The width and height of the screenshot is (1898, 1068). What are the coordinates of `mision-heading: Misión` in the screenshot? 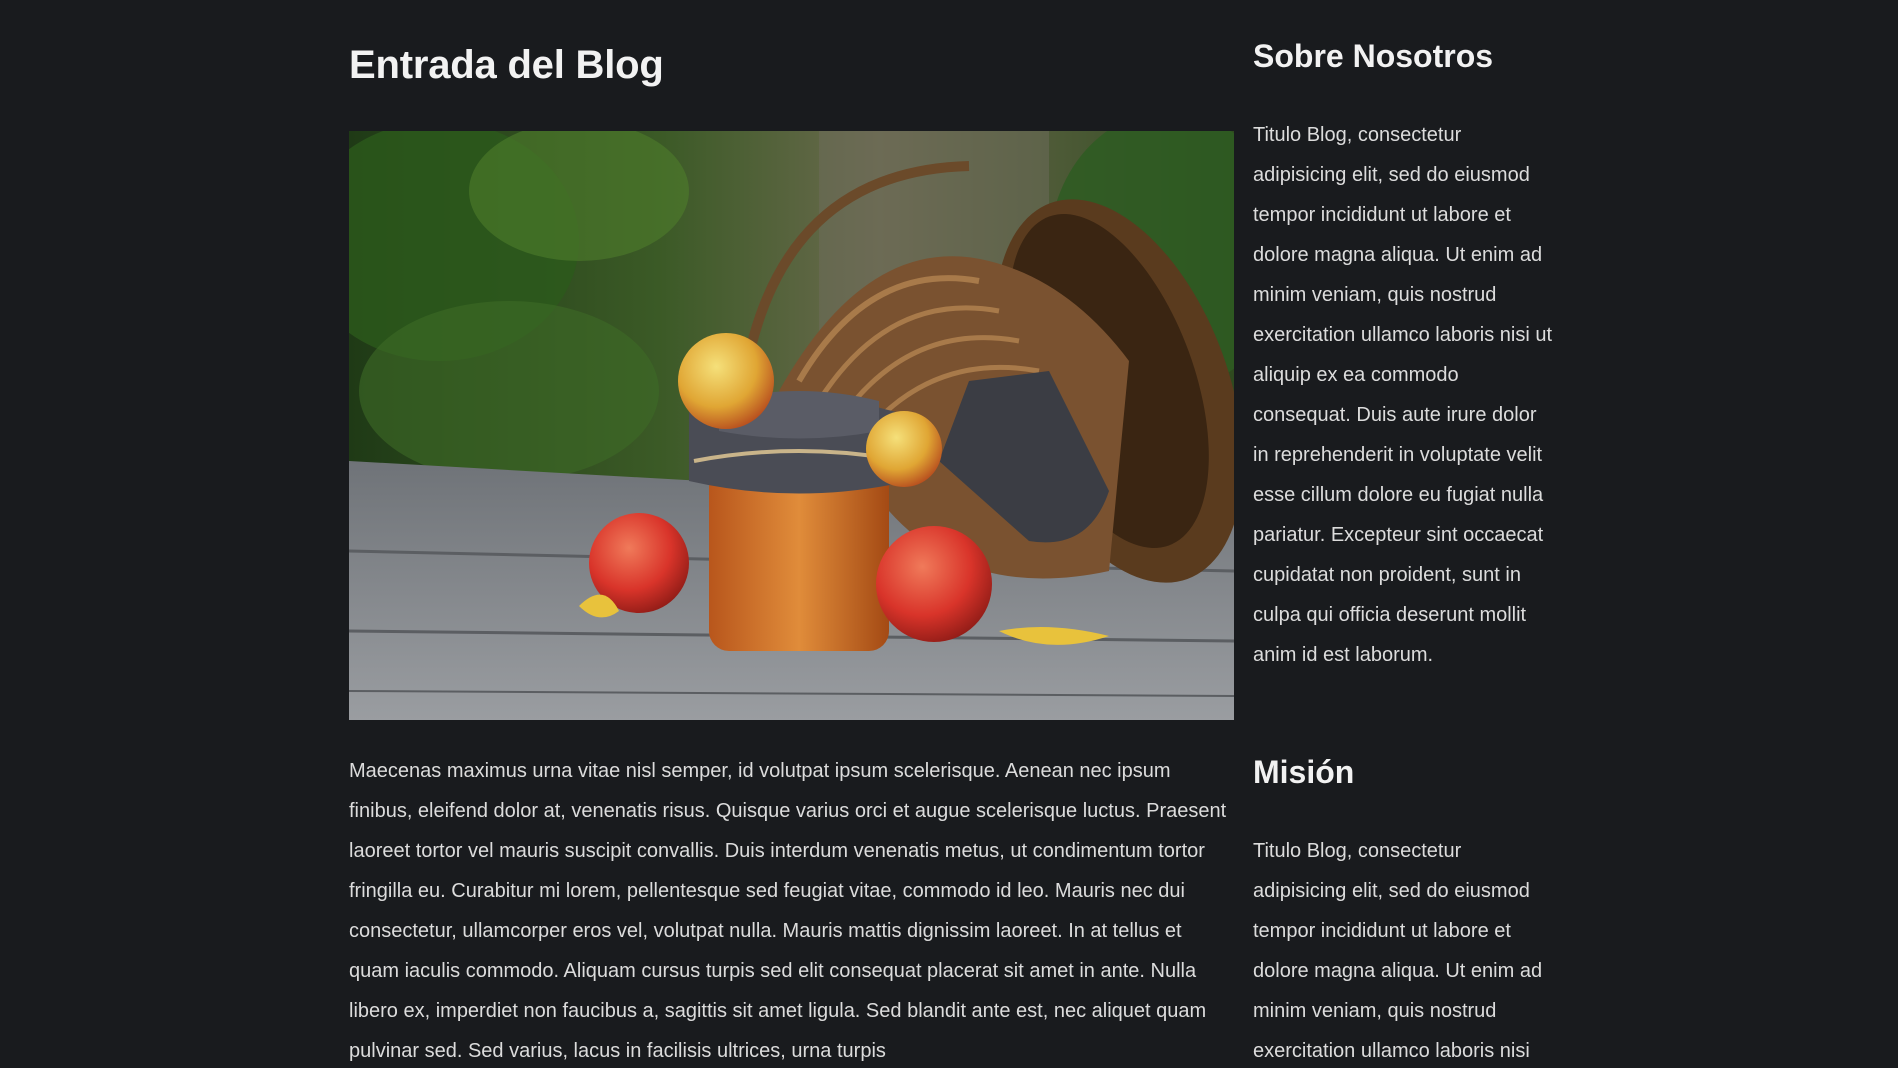 It's located at (1304, 772).